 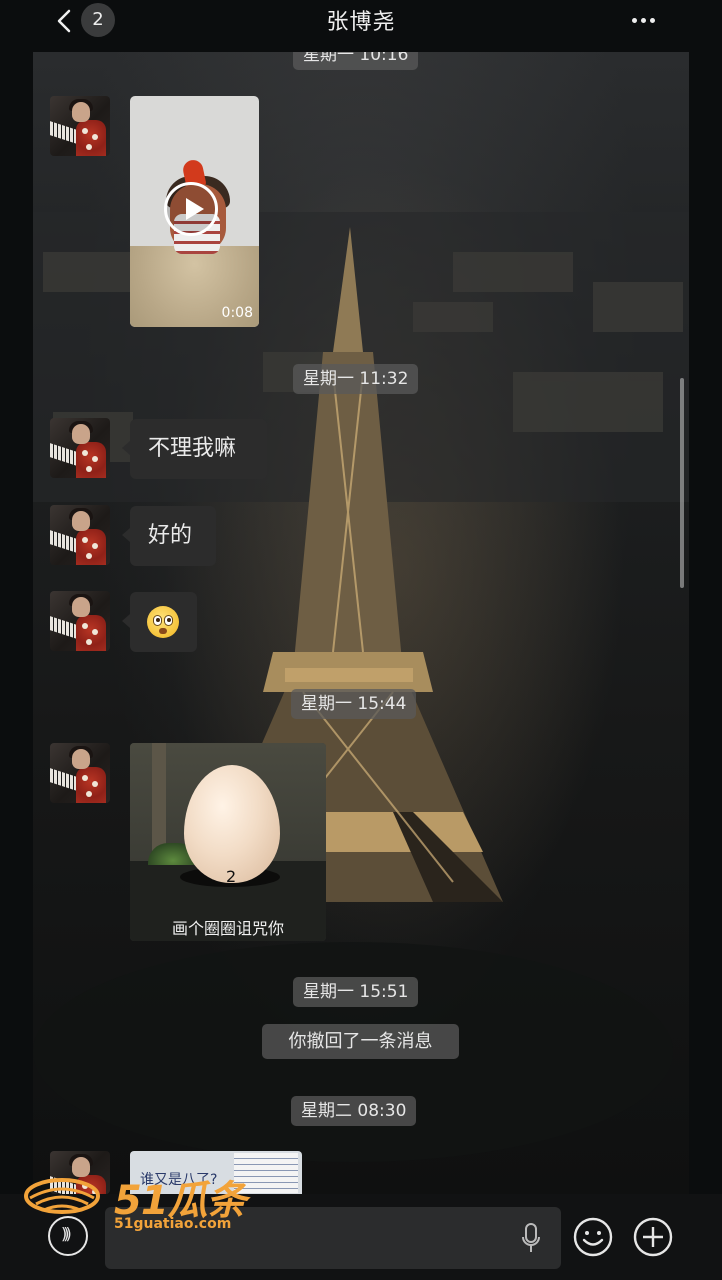 I want to click on video-message: 0:08, so click(x=194, y=211).